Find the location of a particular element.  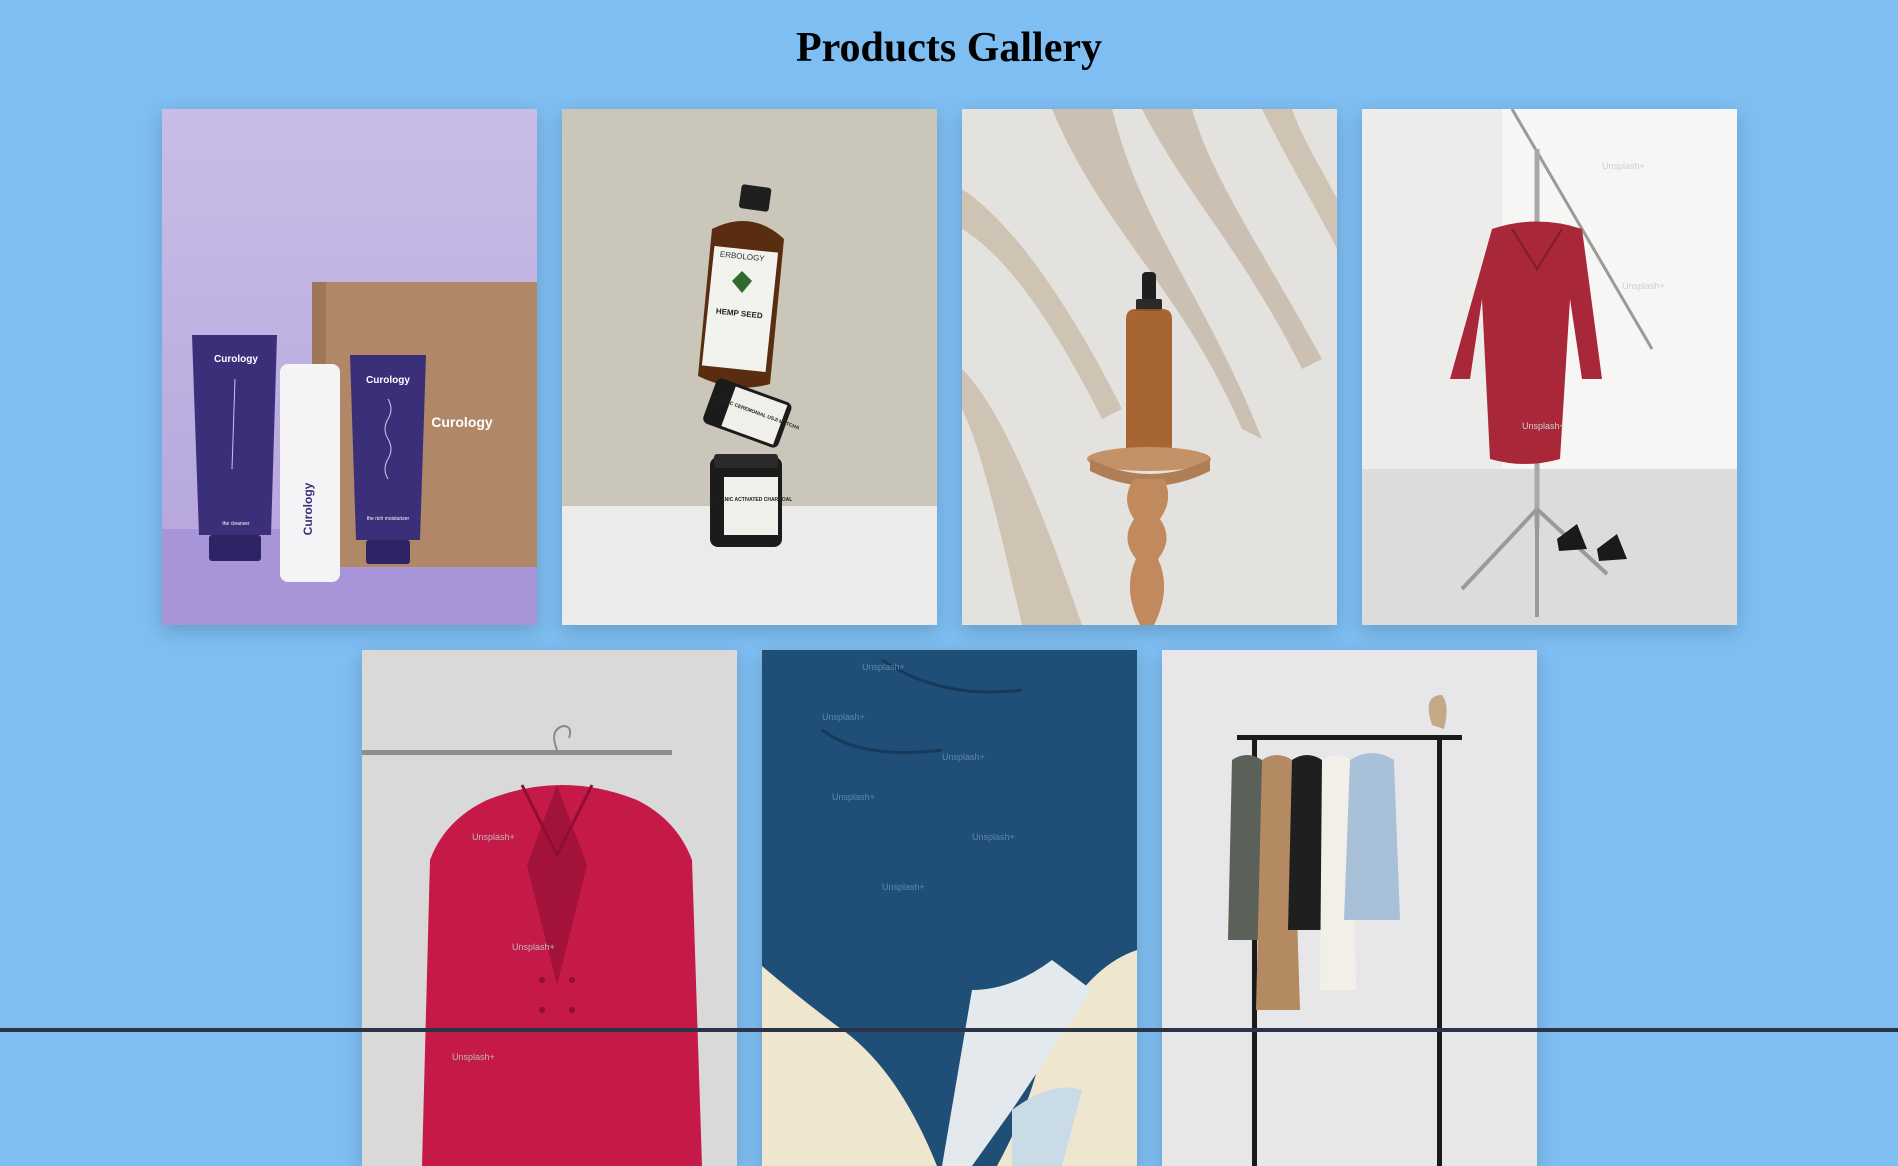

svg-text: the cleanser is located at coordinates (236, 524).